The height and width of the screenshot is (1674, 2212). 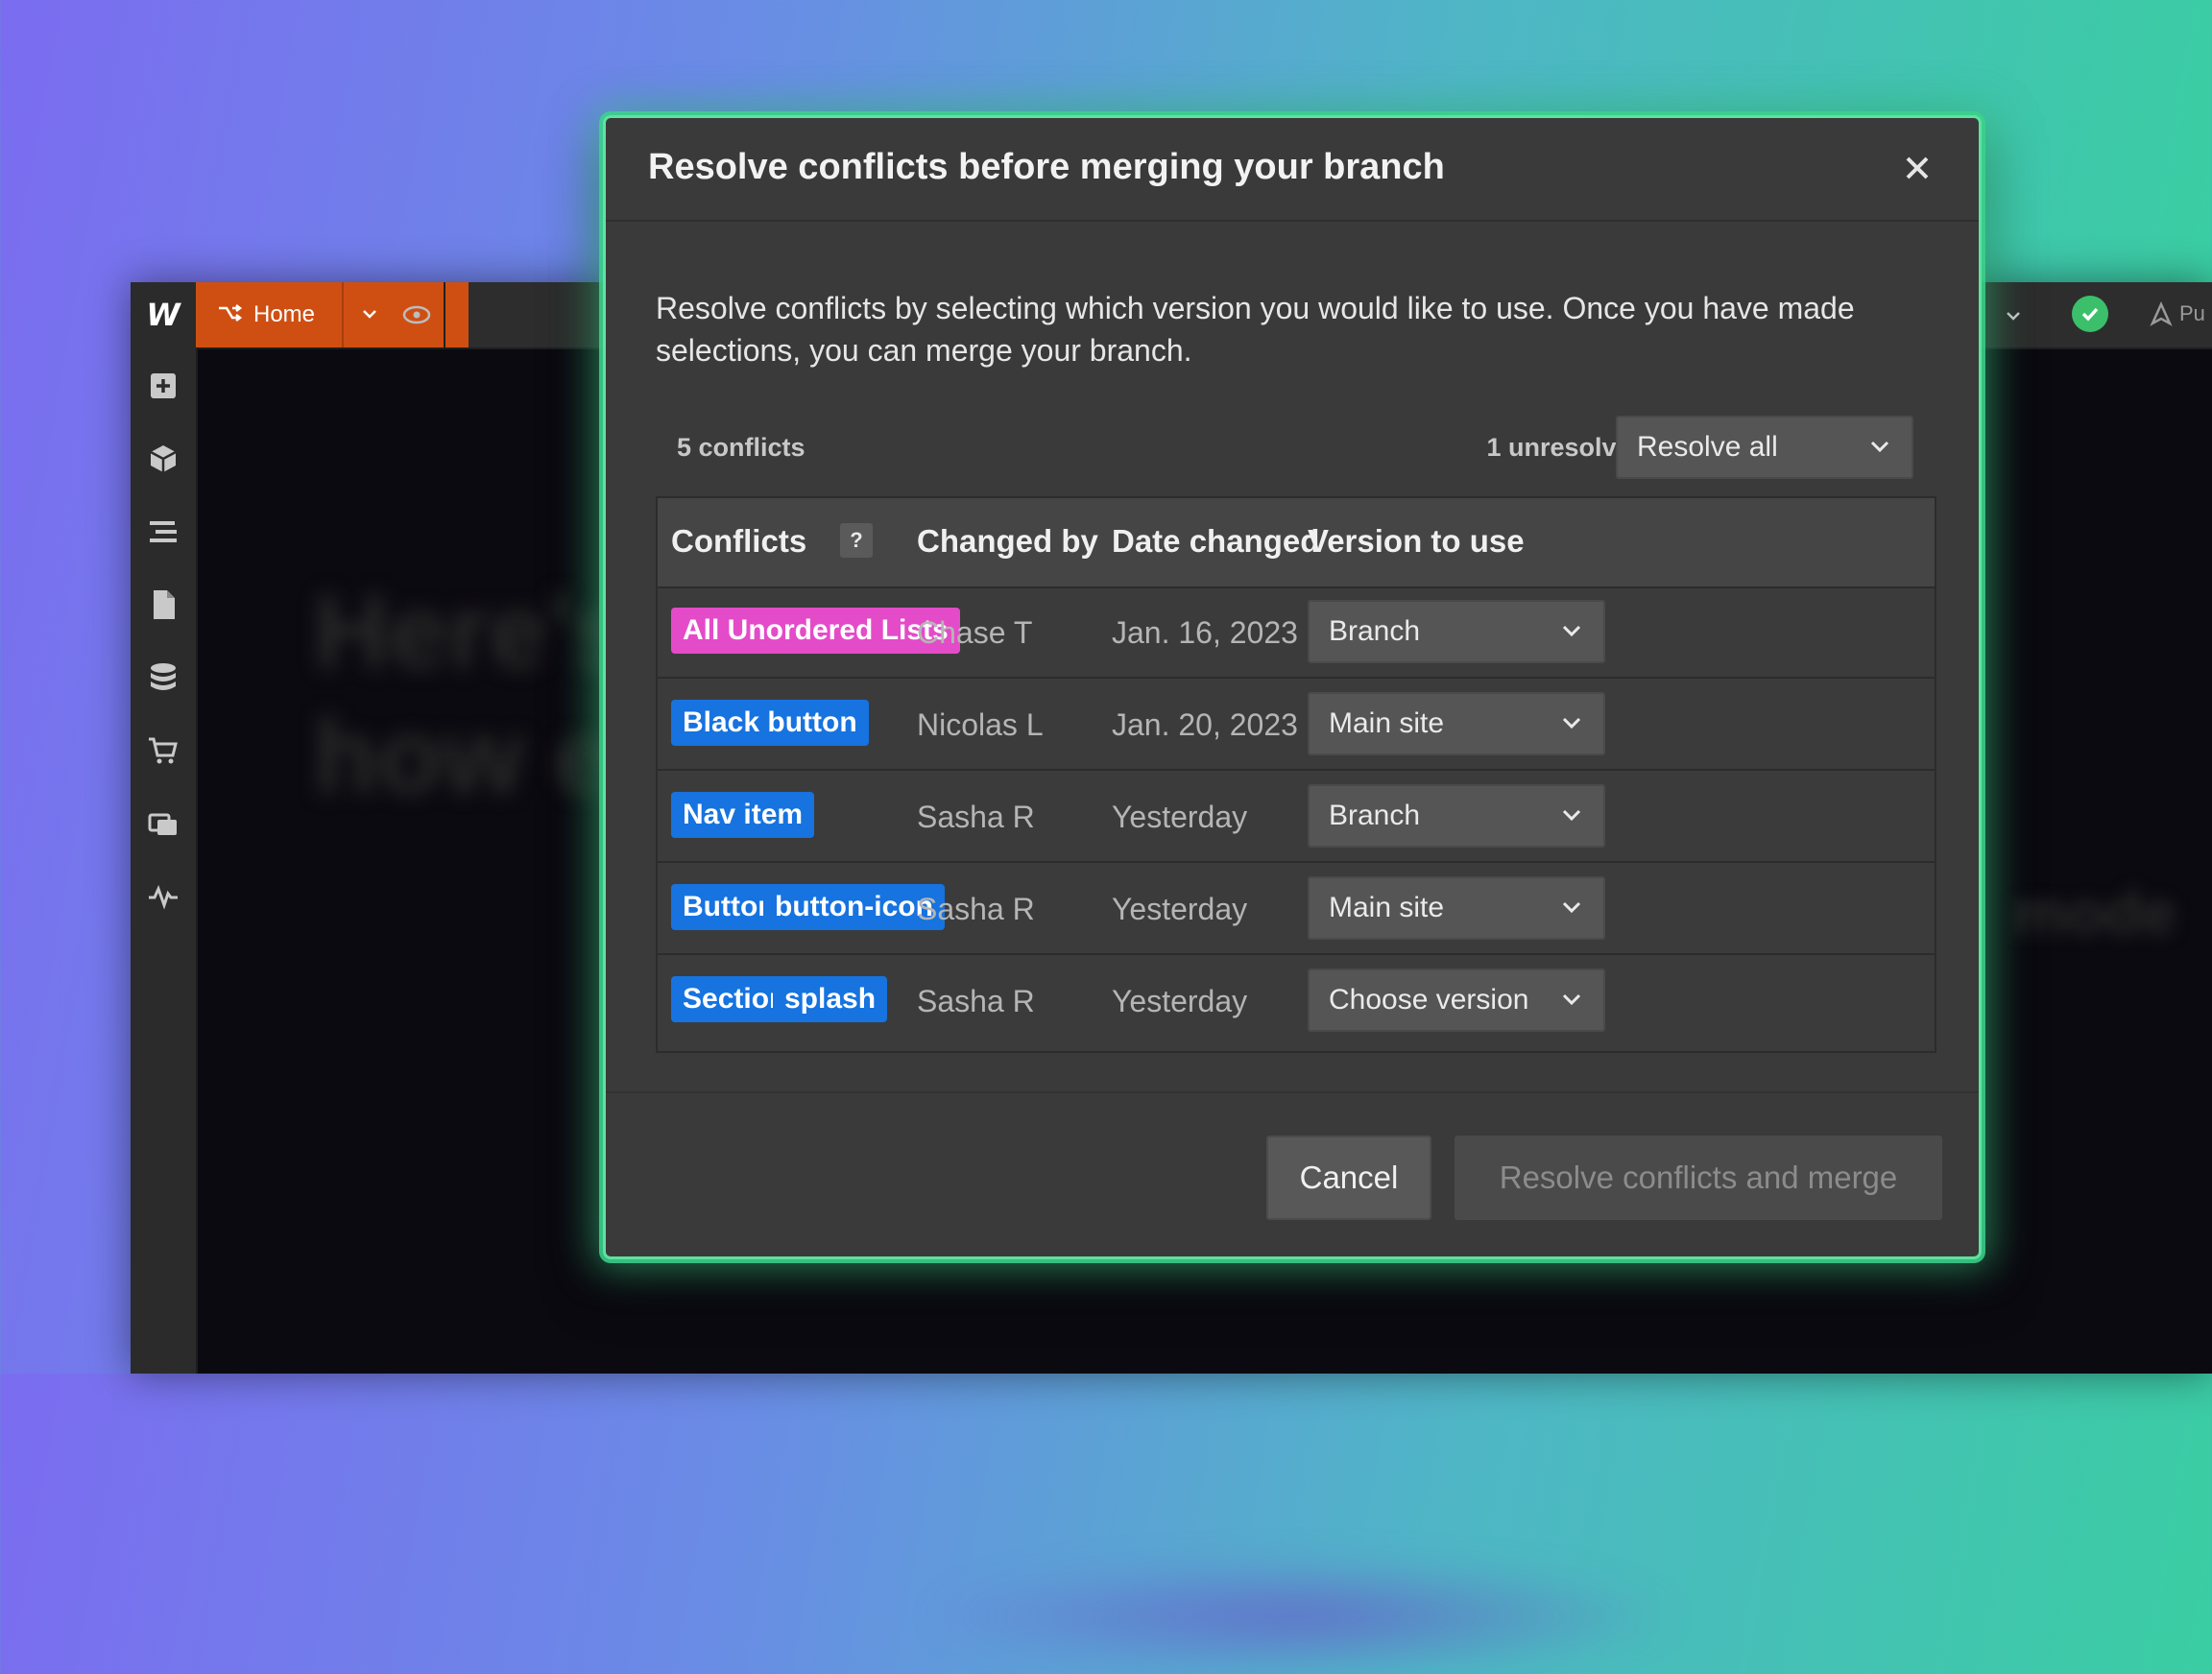 What do you see at coordinates (2094, 912) in the screenshot?
I see `canvas-side-text: mode` at bounding box center [2094, 912].